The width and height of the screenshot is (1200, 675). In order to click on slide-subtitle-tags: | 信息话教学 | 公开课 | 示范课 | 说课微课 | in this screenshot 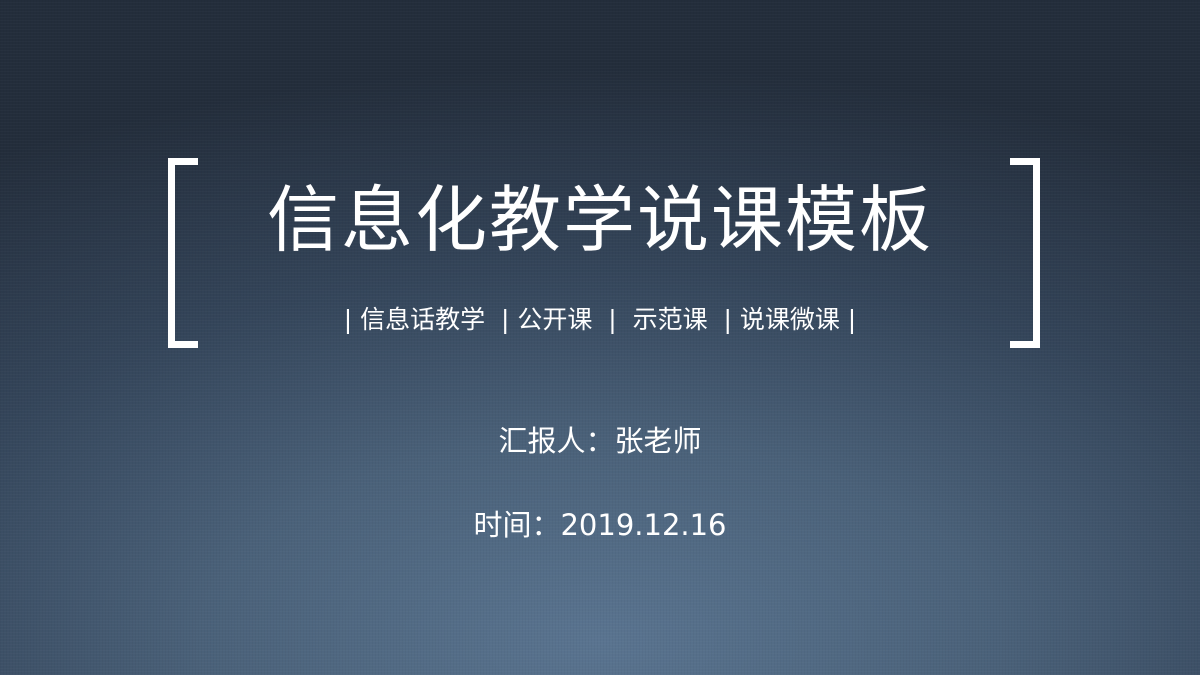, I will do `click(600, 319)`.